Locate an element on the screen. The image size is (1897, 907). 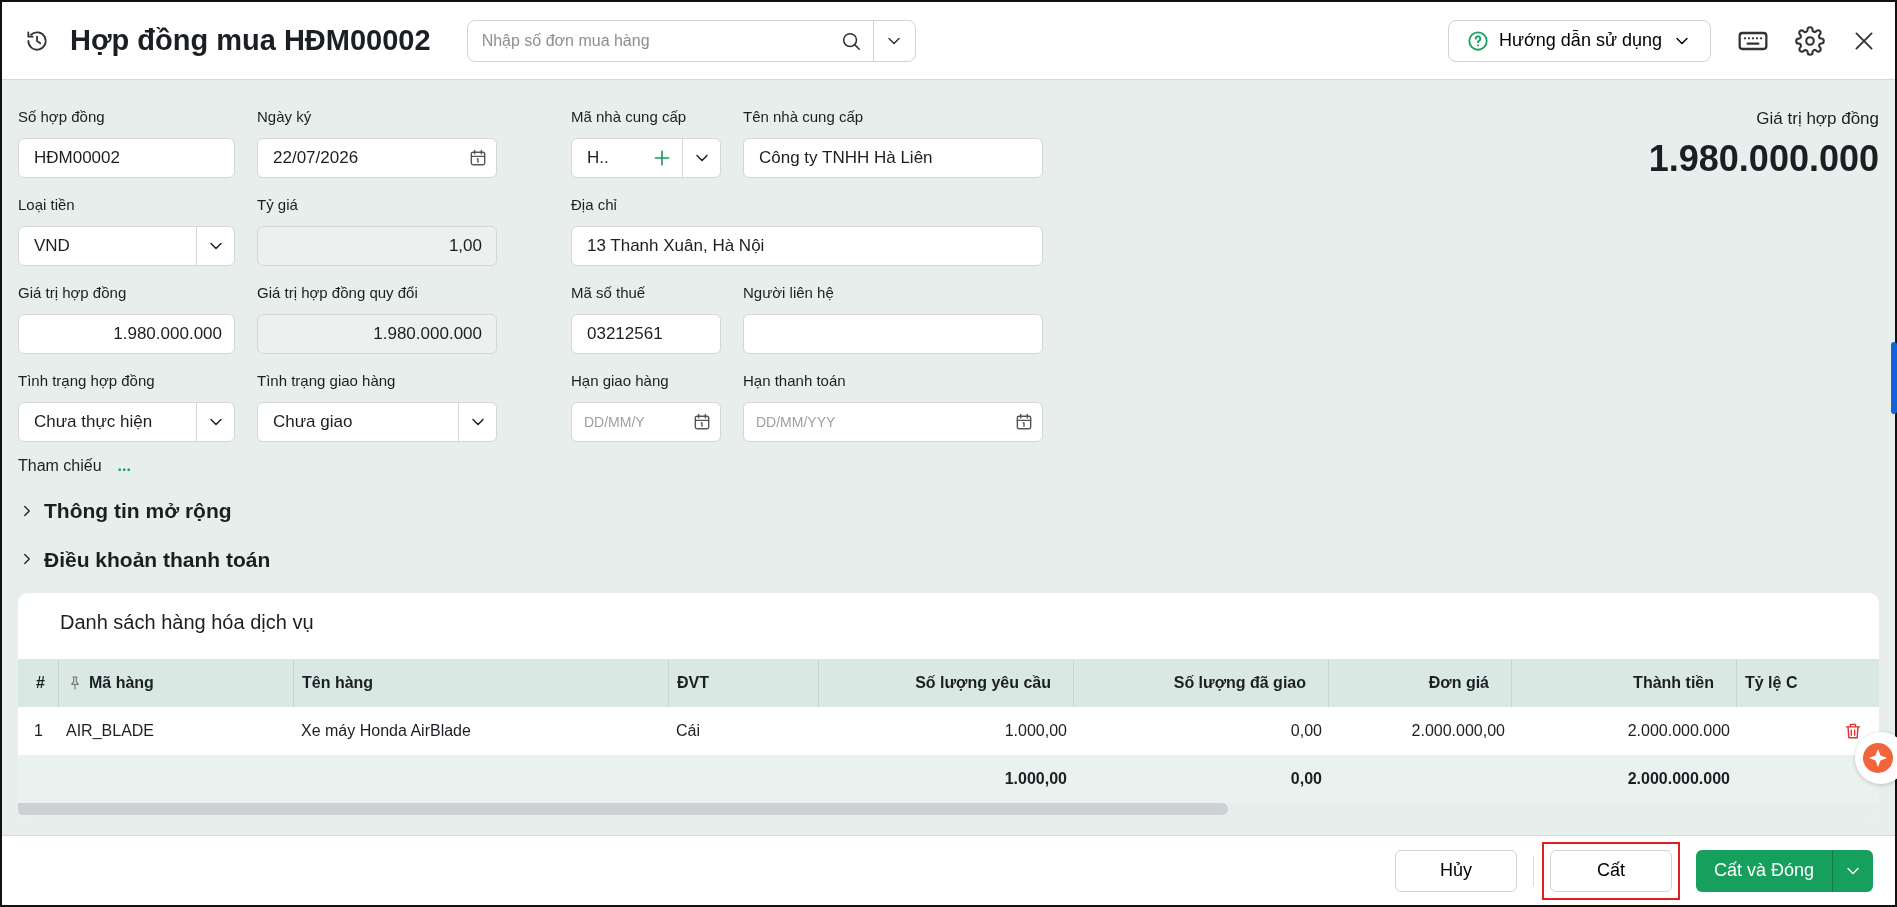
text-field: HĐM00002 is located at coordinates (126, 158).